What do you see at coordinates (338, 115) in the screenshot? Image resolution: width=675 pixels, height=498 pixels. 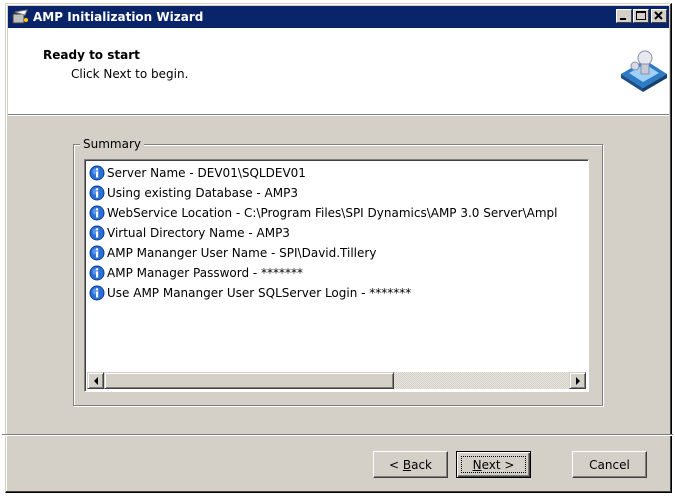 I see `header-divider` at bounding box center [338, 115].